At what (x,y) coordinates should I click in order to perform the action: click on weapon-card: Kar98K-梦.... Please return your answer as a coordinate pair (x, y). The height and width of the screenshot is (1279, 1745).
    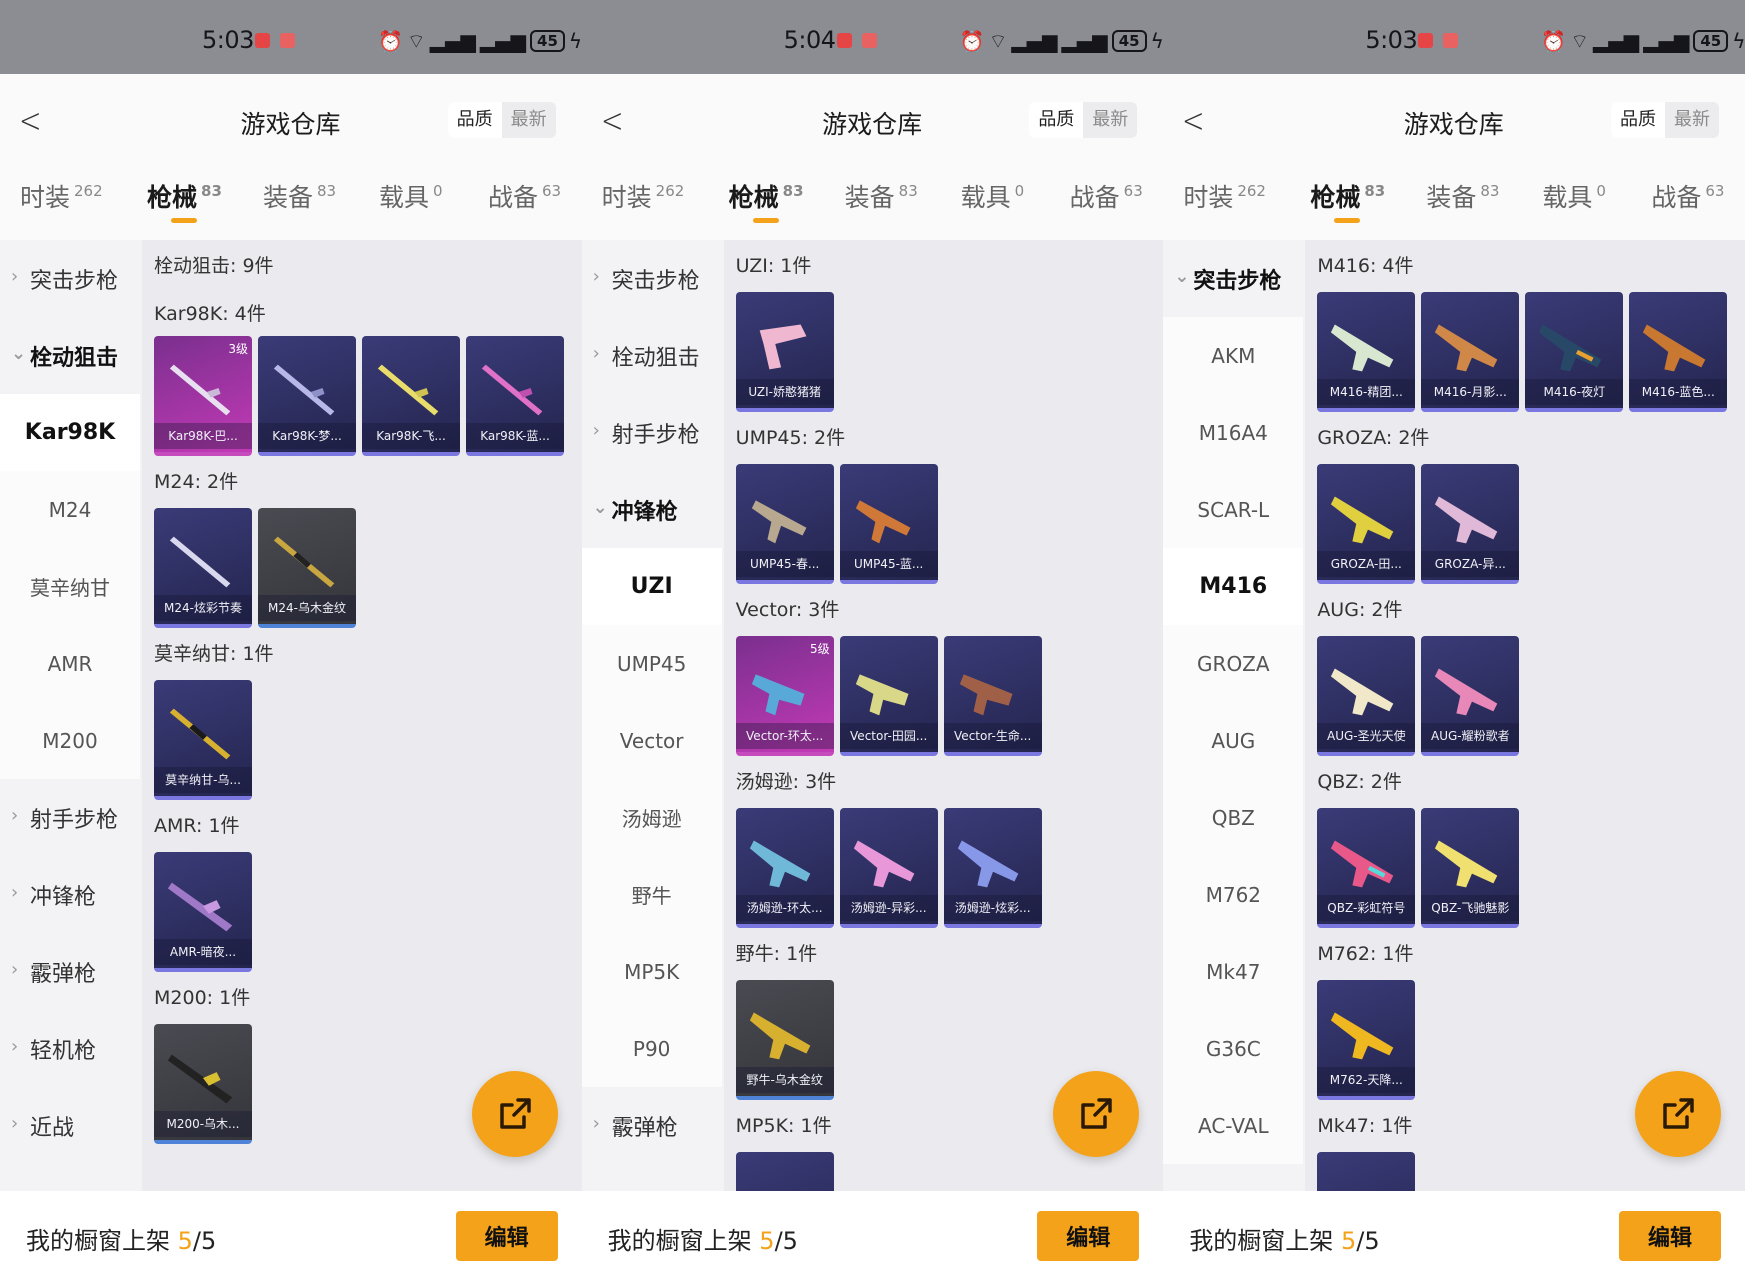
    Looking at the image, I should click on (307, 396).